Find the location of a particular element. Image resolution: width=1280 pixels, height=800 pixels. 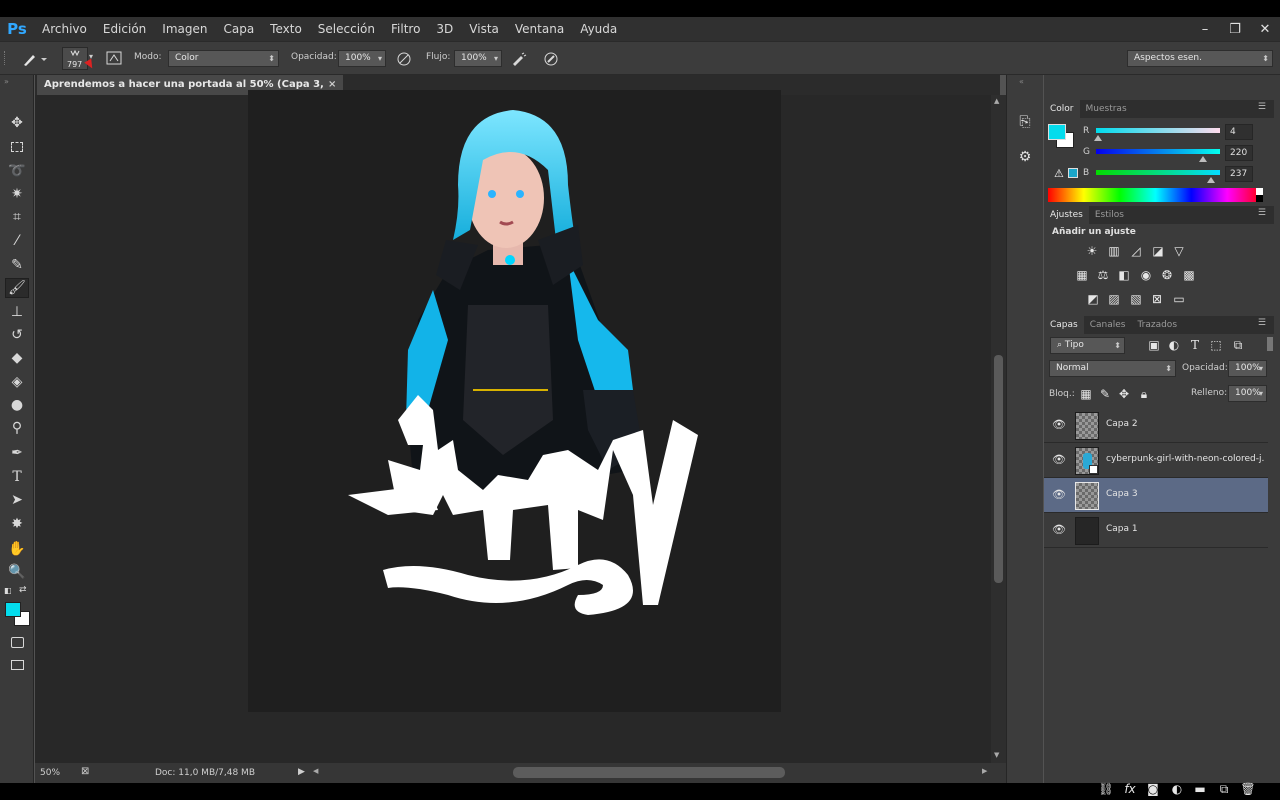

toolbar-collapse-icon: » is located at coordinates (6, 81).